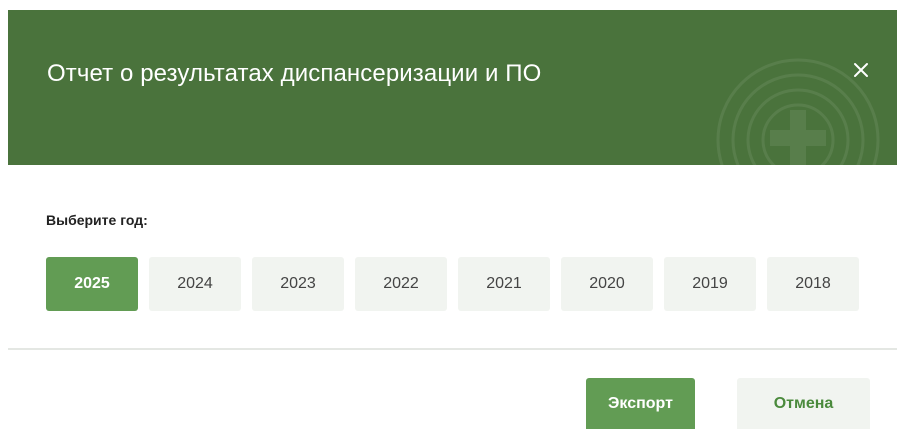 The width and height of the screenshot is (897, 429). I want to click on year-button-2019: 2019, so click(710, 284).